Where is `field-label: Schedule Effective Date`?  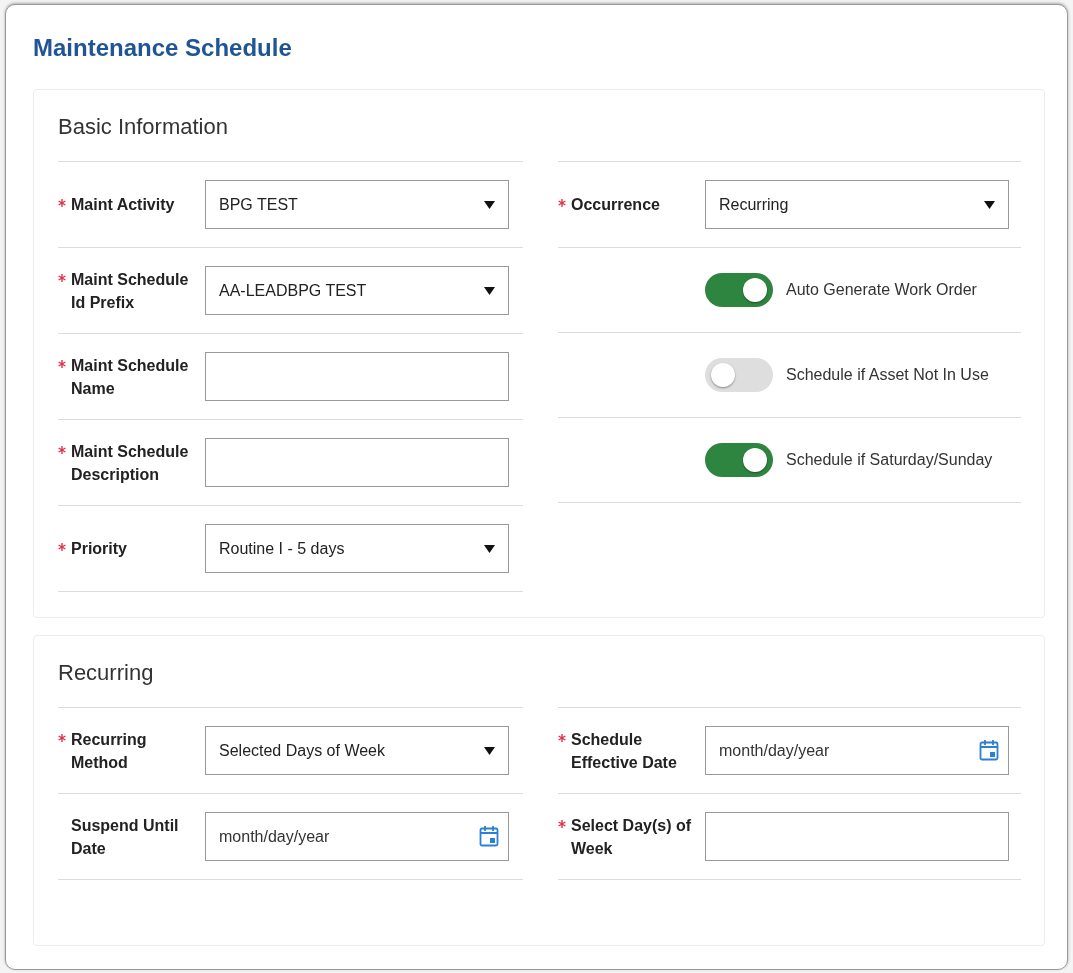
field-label: Schedule Effective Date is located at coordinates (624, 751).